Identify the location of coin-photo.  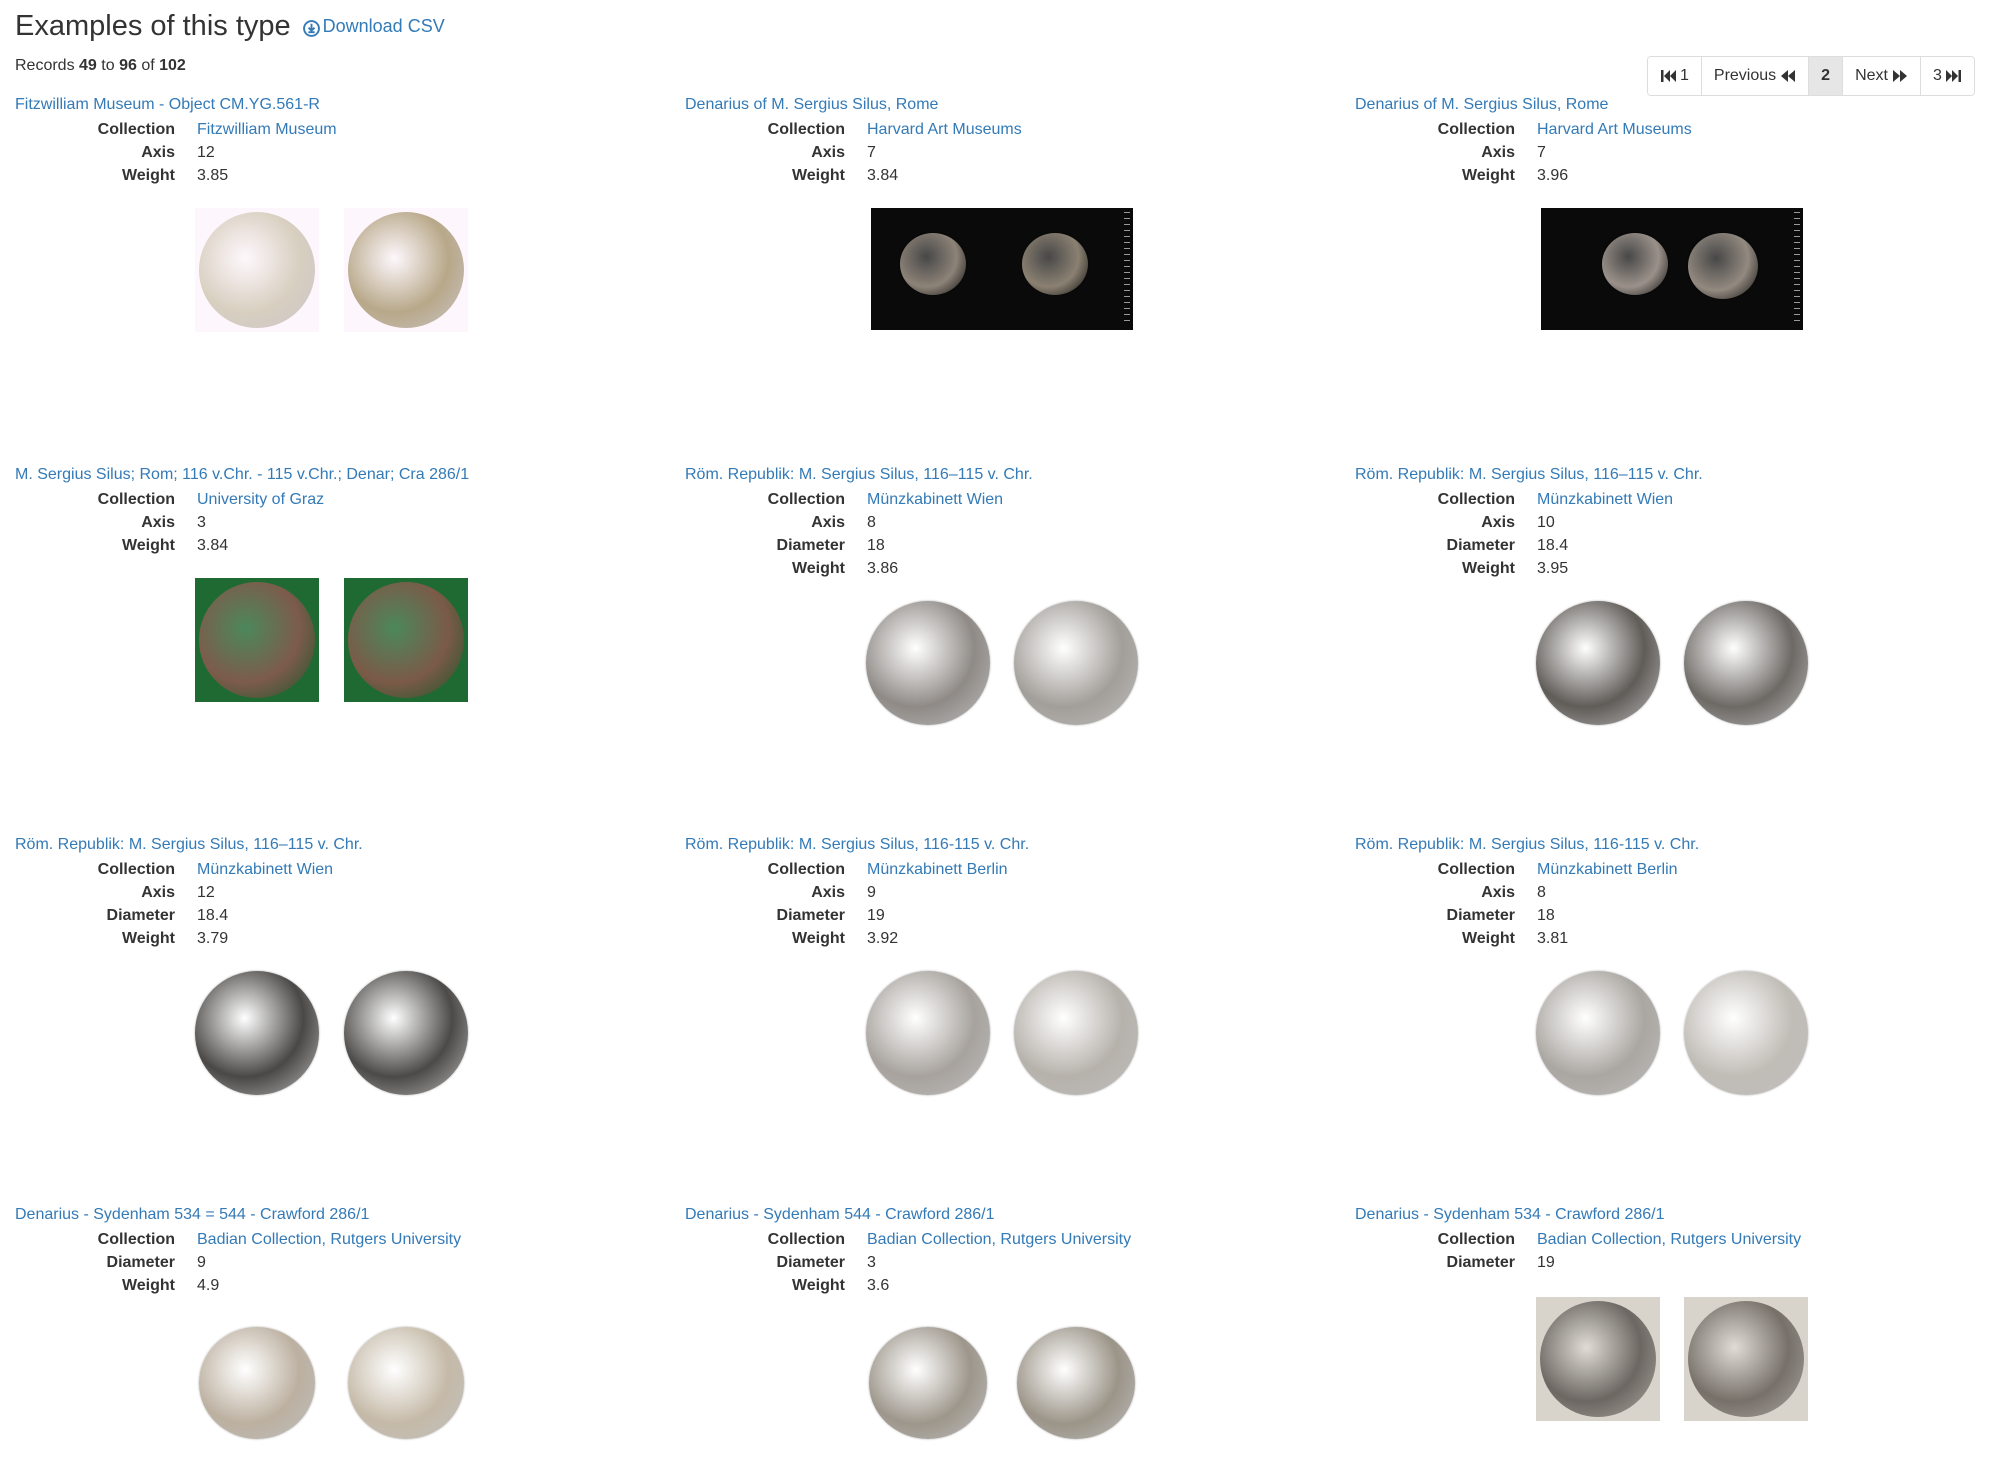
(1672, 269).